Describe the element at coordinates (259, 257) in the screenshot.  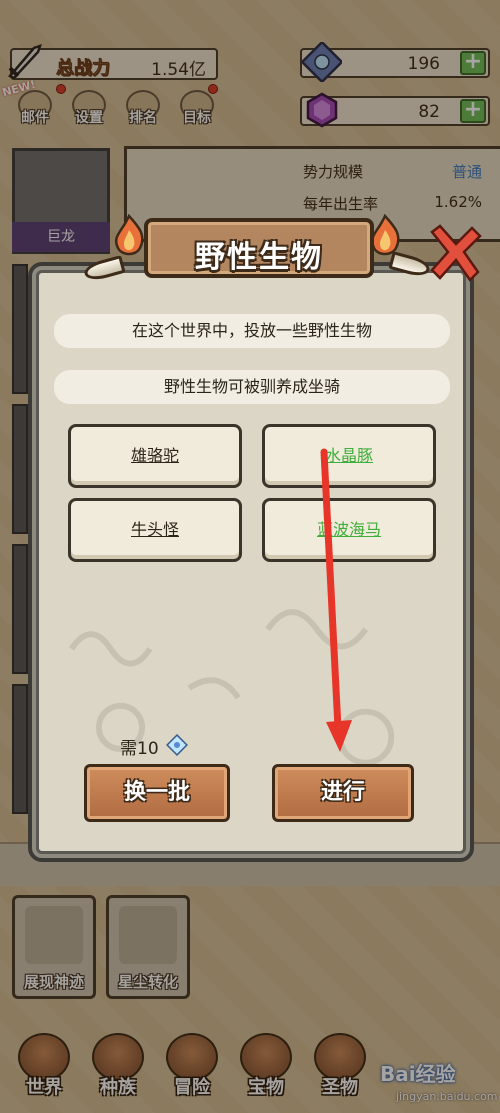
I see `dialog-title: 野性生物` at that location.